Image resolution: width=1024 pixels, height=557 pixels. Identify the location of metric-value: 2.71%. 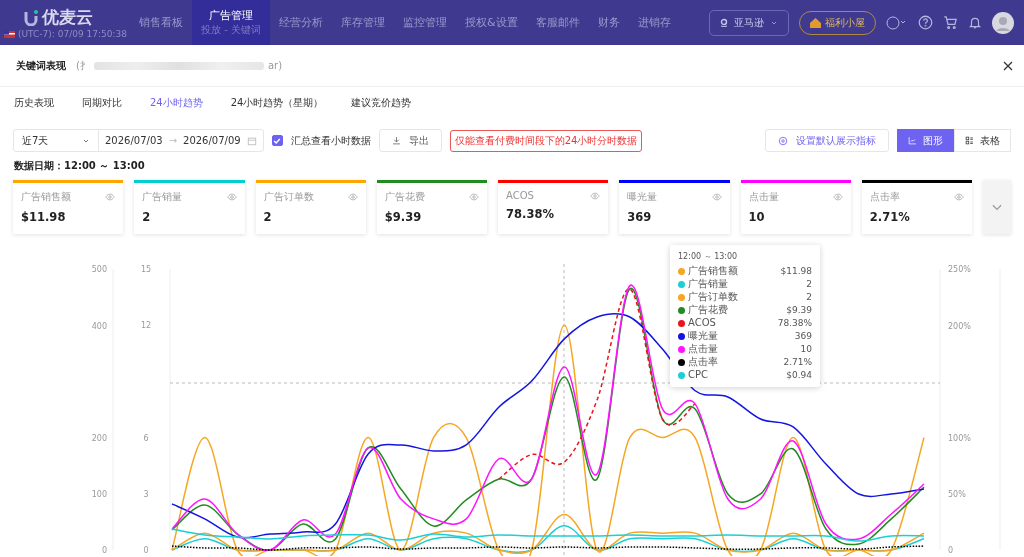
(890, 217).